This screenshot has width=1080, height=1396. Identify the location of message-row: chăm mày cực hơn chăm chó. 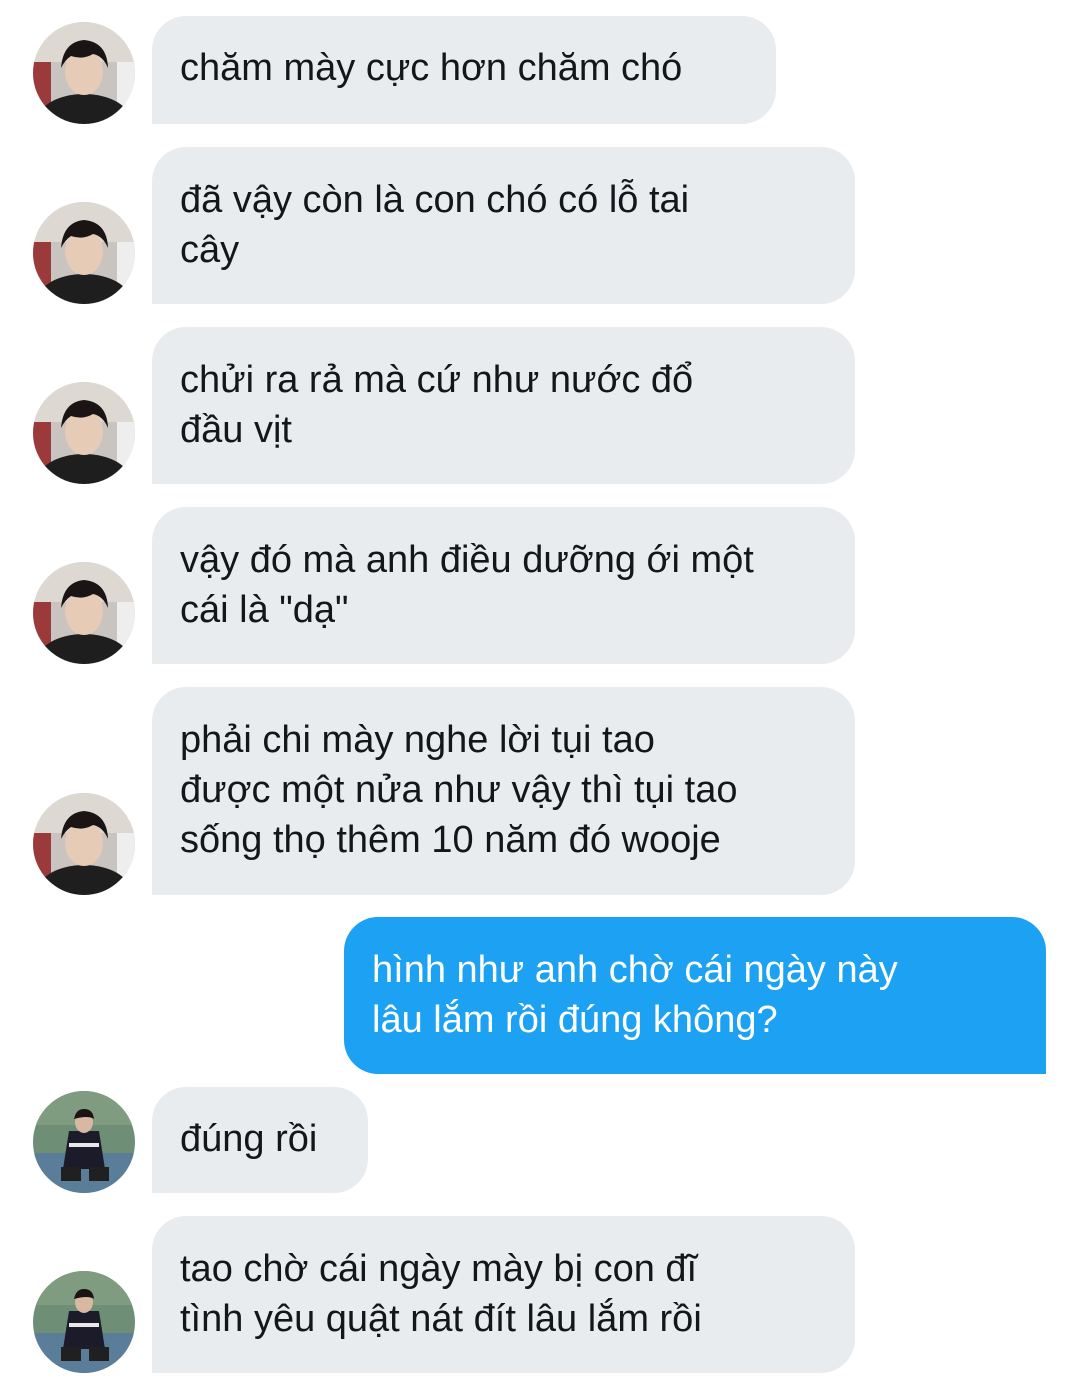
(540, 70).